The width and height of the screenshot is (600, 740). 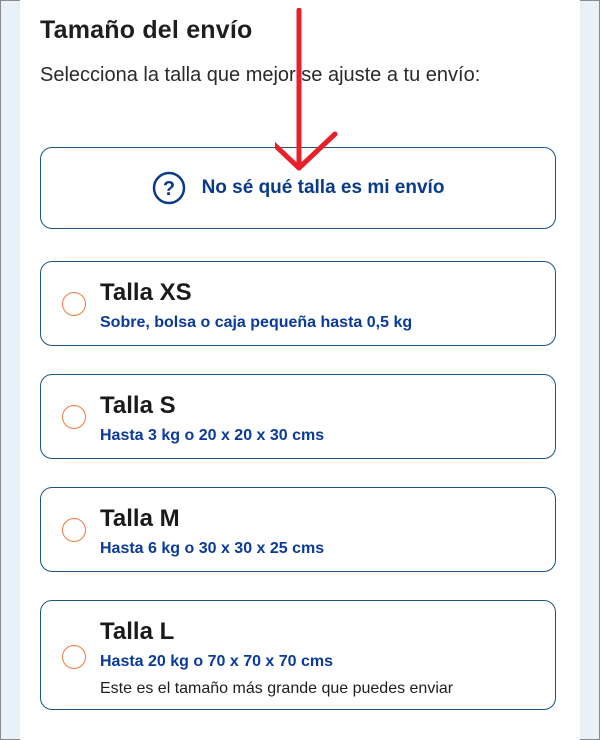 I want to click on question-circle-icon: ?, so click(x=169, y=188).